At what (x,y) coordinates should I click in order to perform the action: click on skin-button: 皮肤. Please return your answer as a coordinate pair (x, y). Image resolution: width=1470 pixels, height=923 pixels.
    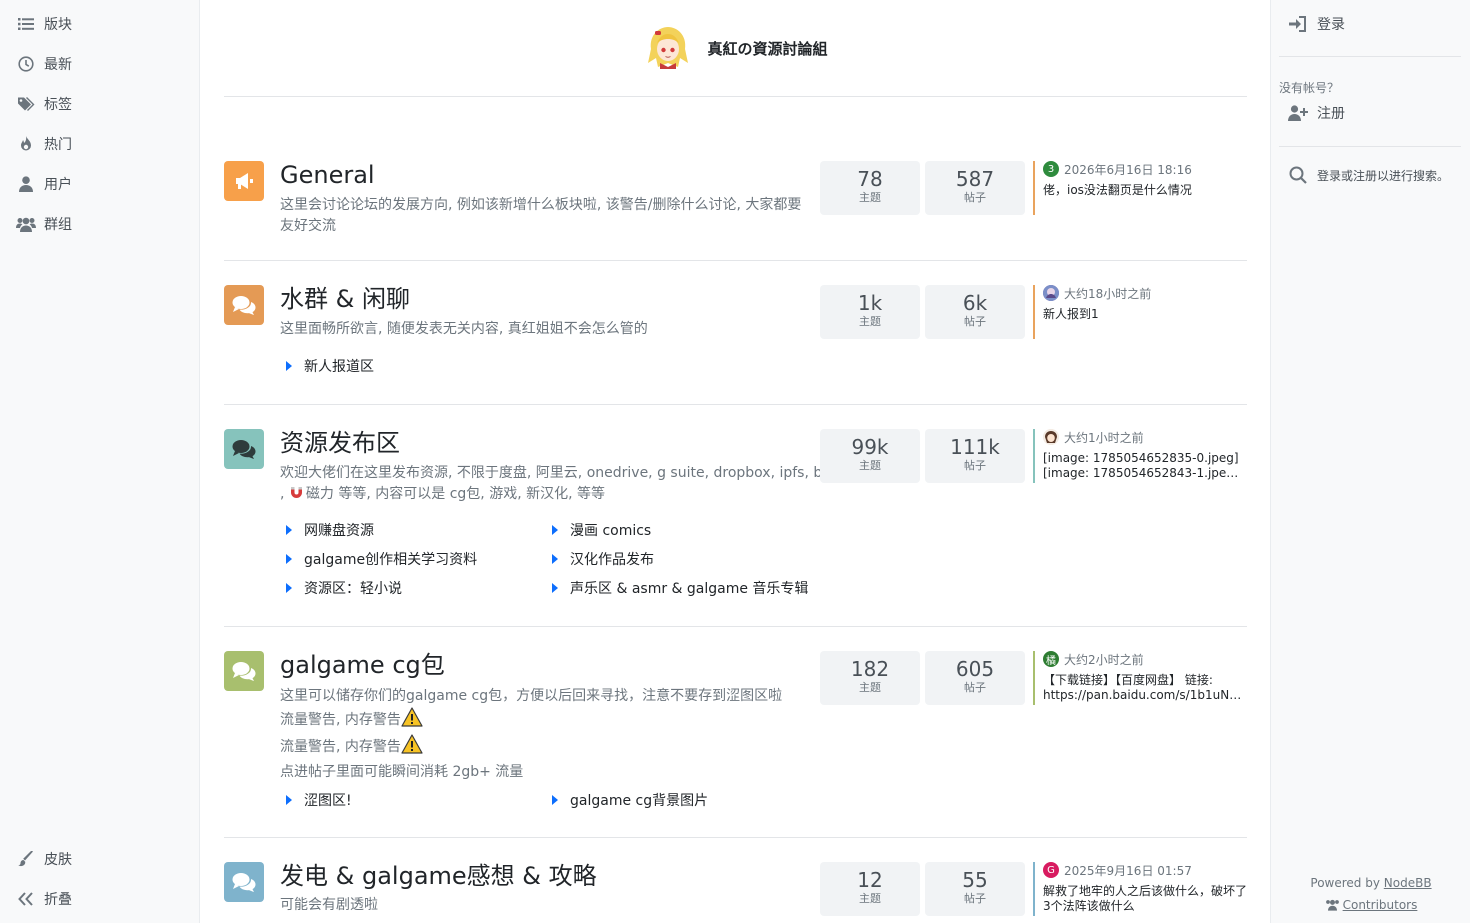
    Looking at the image, I should click on (44, 859).